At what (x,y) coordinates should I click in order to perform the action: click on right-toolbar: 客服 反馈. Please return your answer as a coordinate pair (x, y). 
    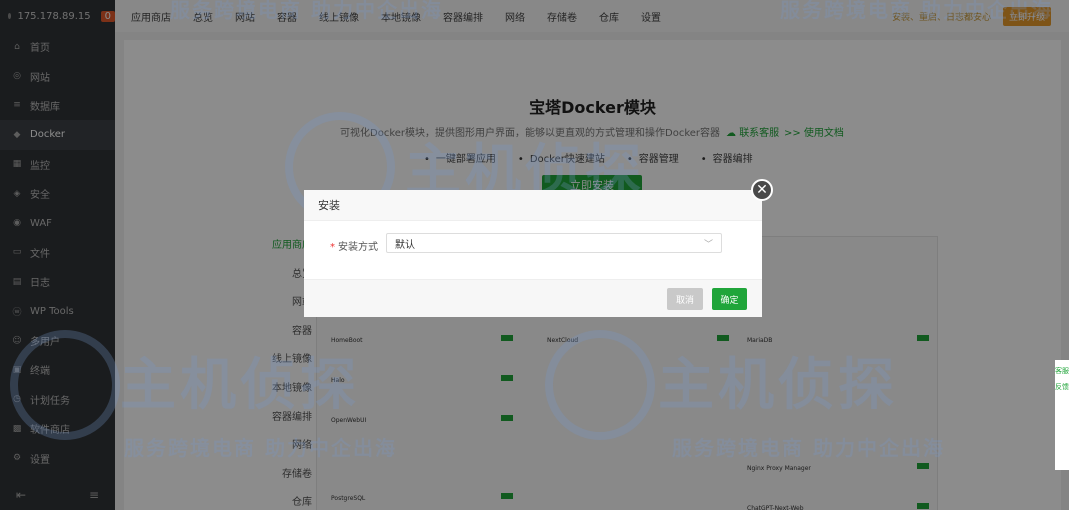
    Looking at the image, I should click on (1062, 415).